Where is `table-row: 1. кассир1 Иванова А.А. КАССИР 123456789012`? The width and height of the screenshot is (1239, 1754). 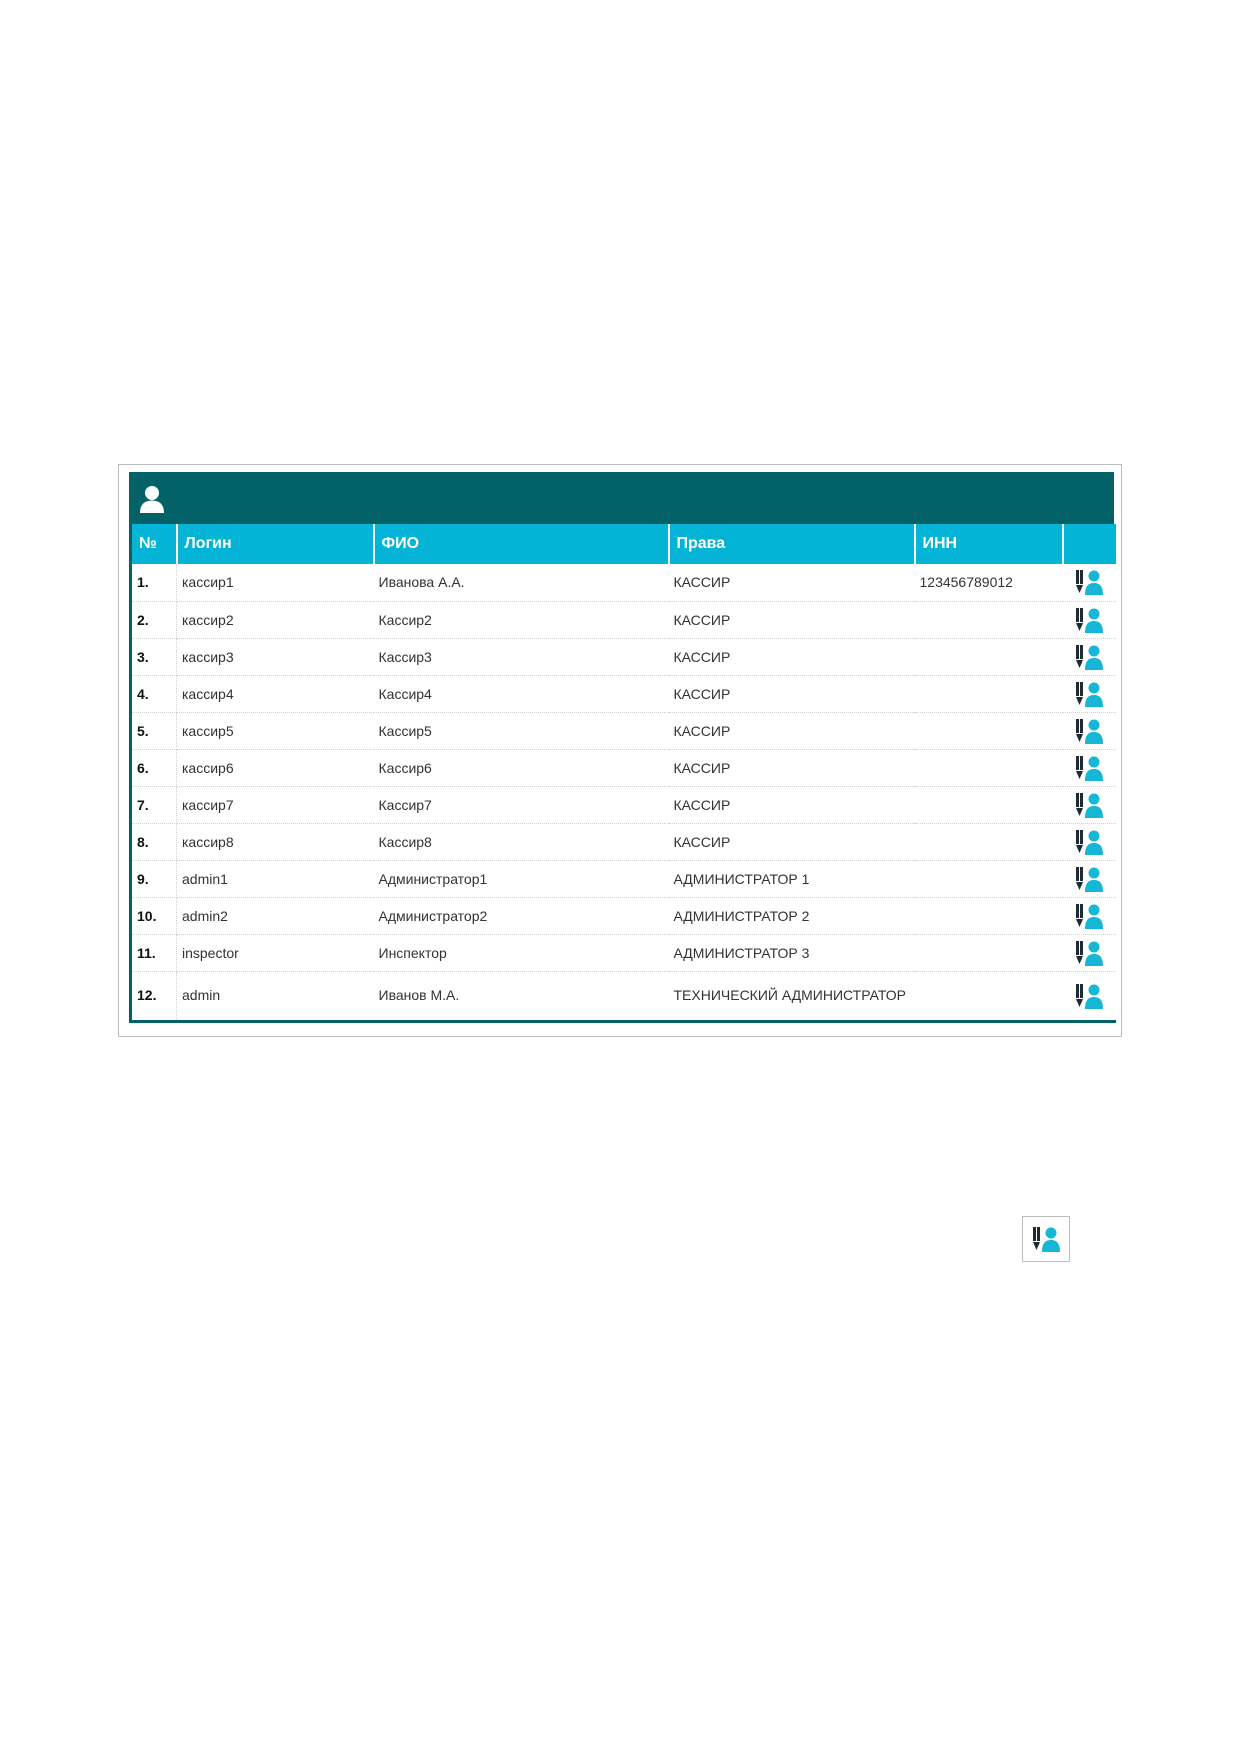 table-row: 1. кассир1 Иванова А.А. КАССИР 123456789012 is located at coordinates (623, 583).